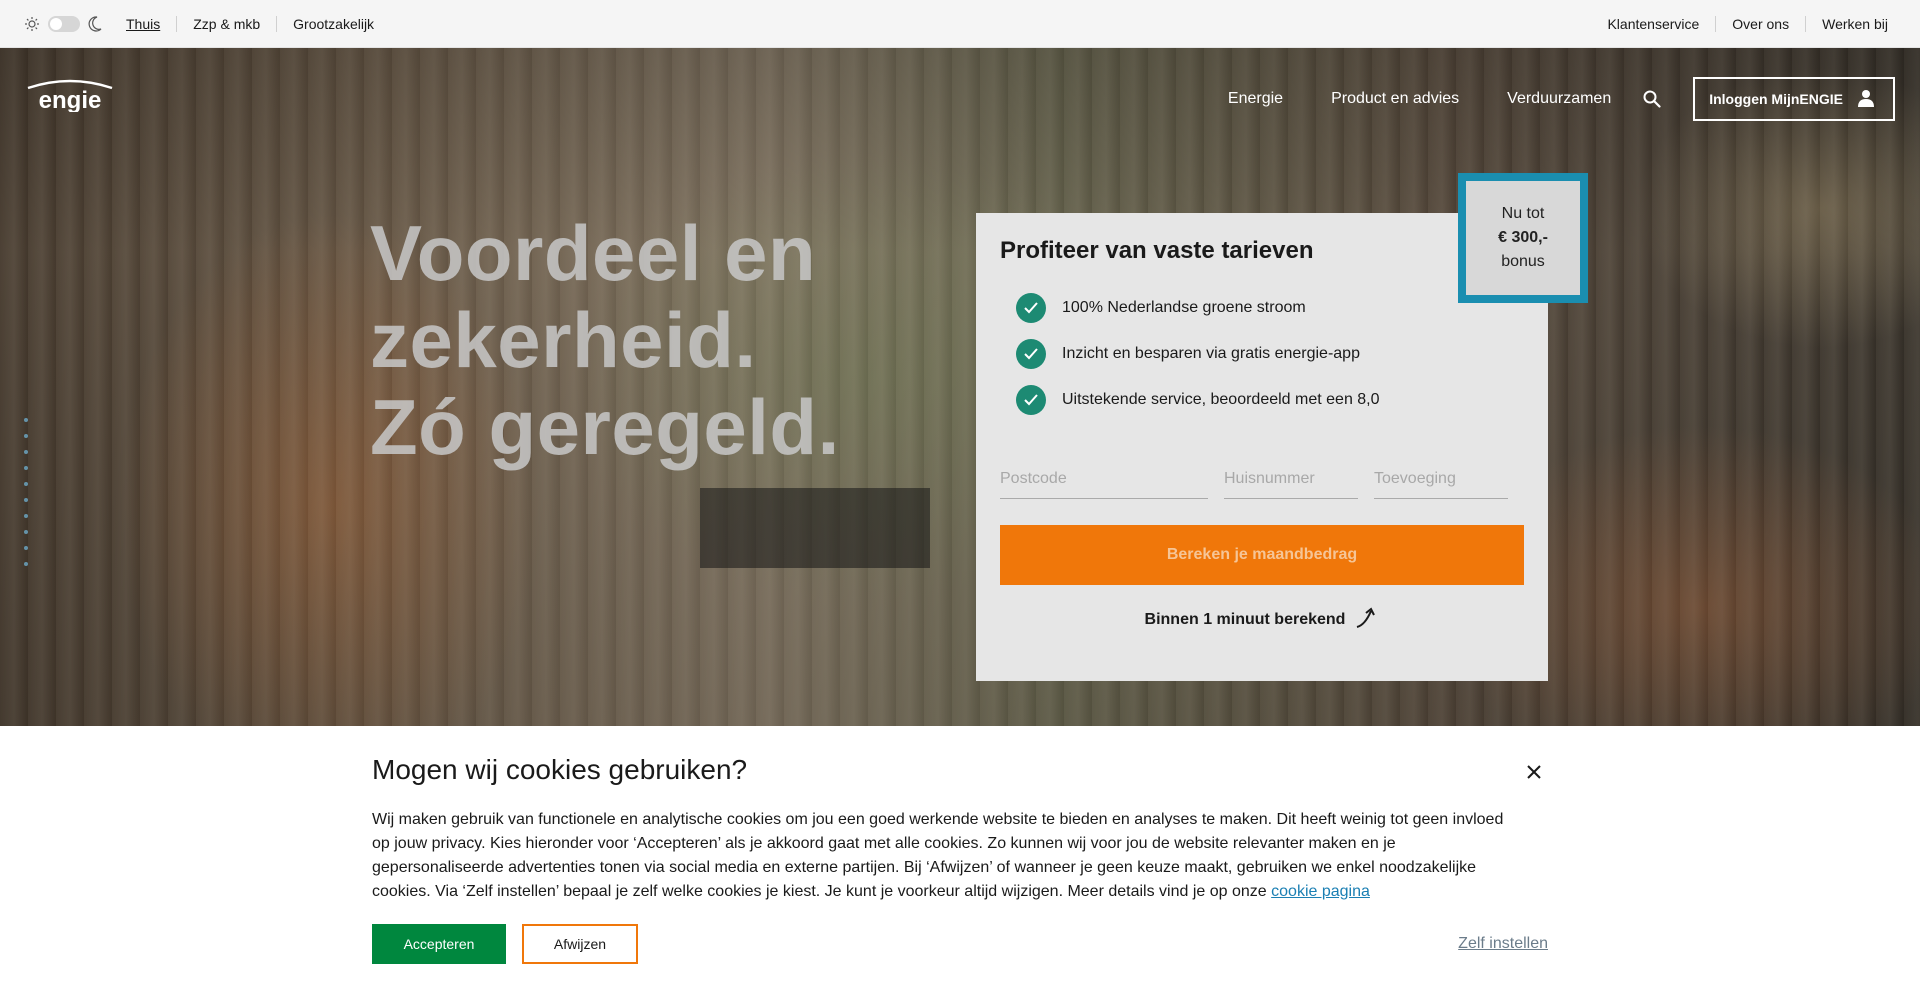 This screenshot has height=993, width=1920. What do you see at coordinates (1367, 619) in the screenshot?
I see `arrow-up-icon` at bounding box center [1367, 619].